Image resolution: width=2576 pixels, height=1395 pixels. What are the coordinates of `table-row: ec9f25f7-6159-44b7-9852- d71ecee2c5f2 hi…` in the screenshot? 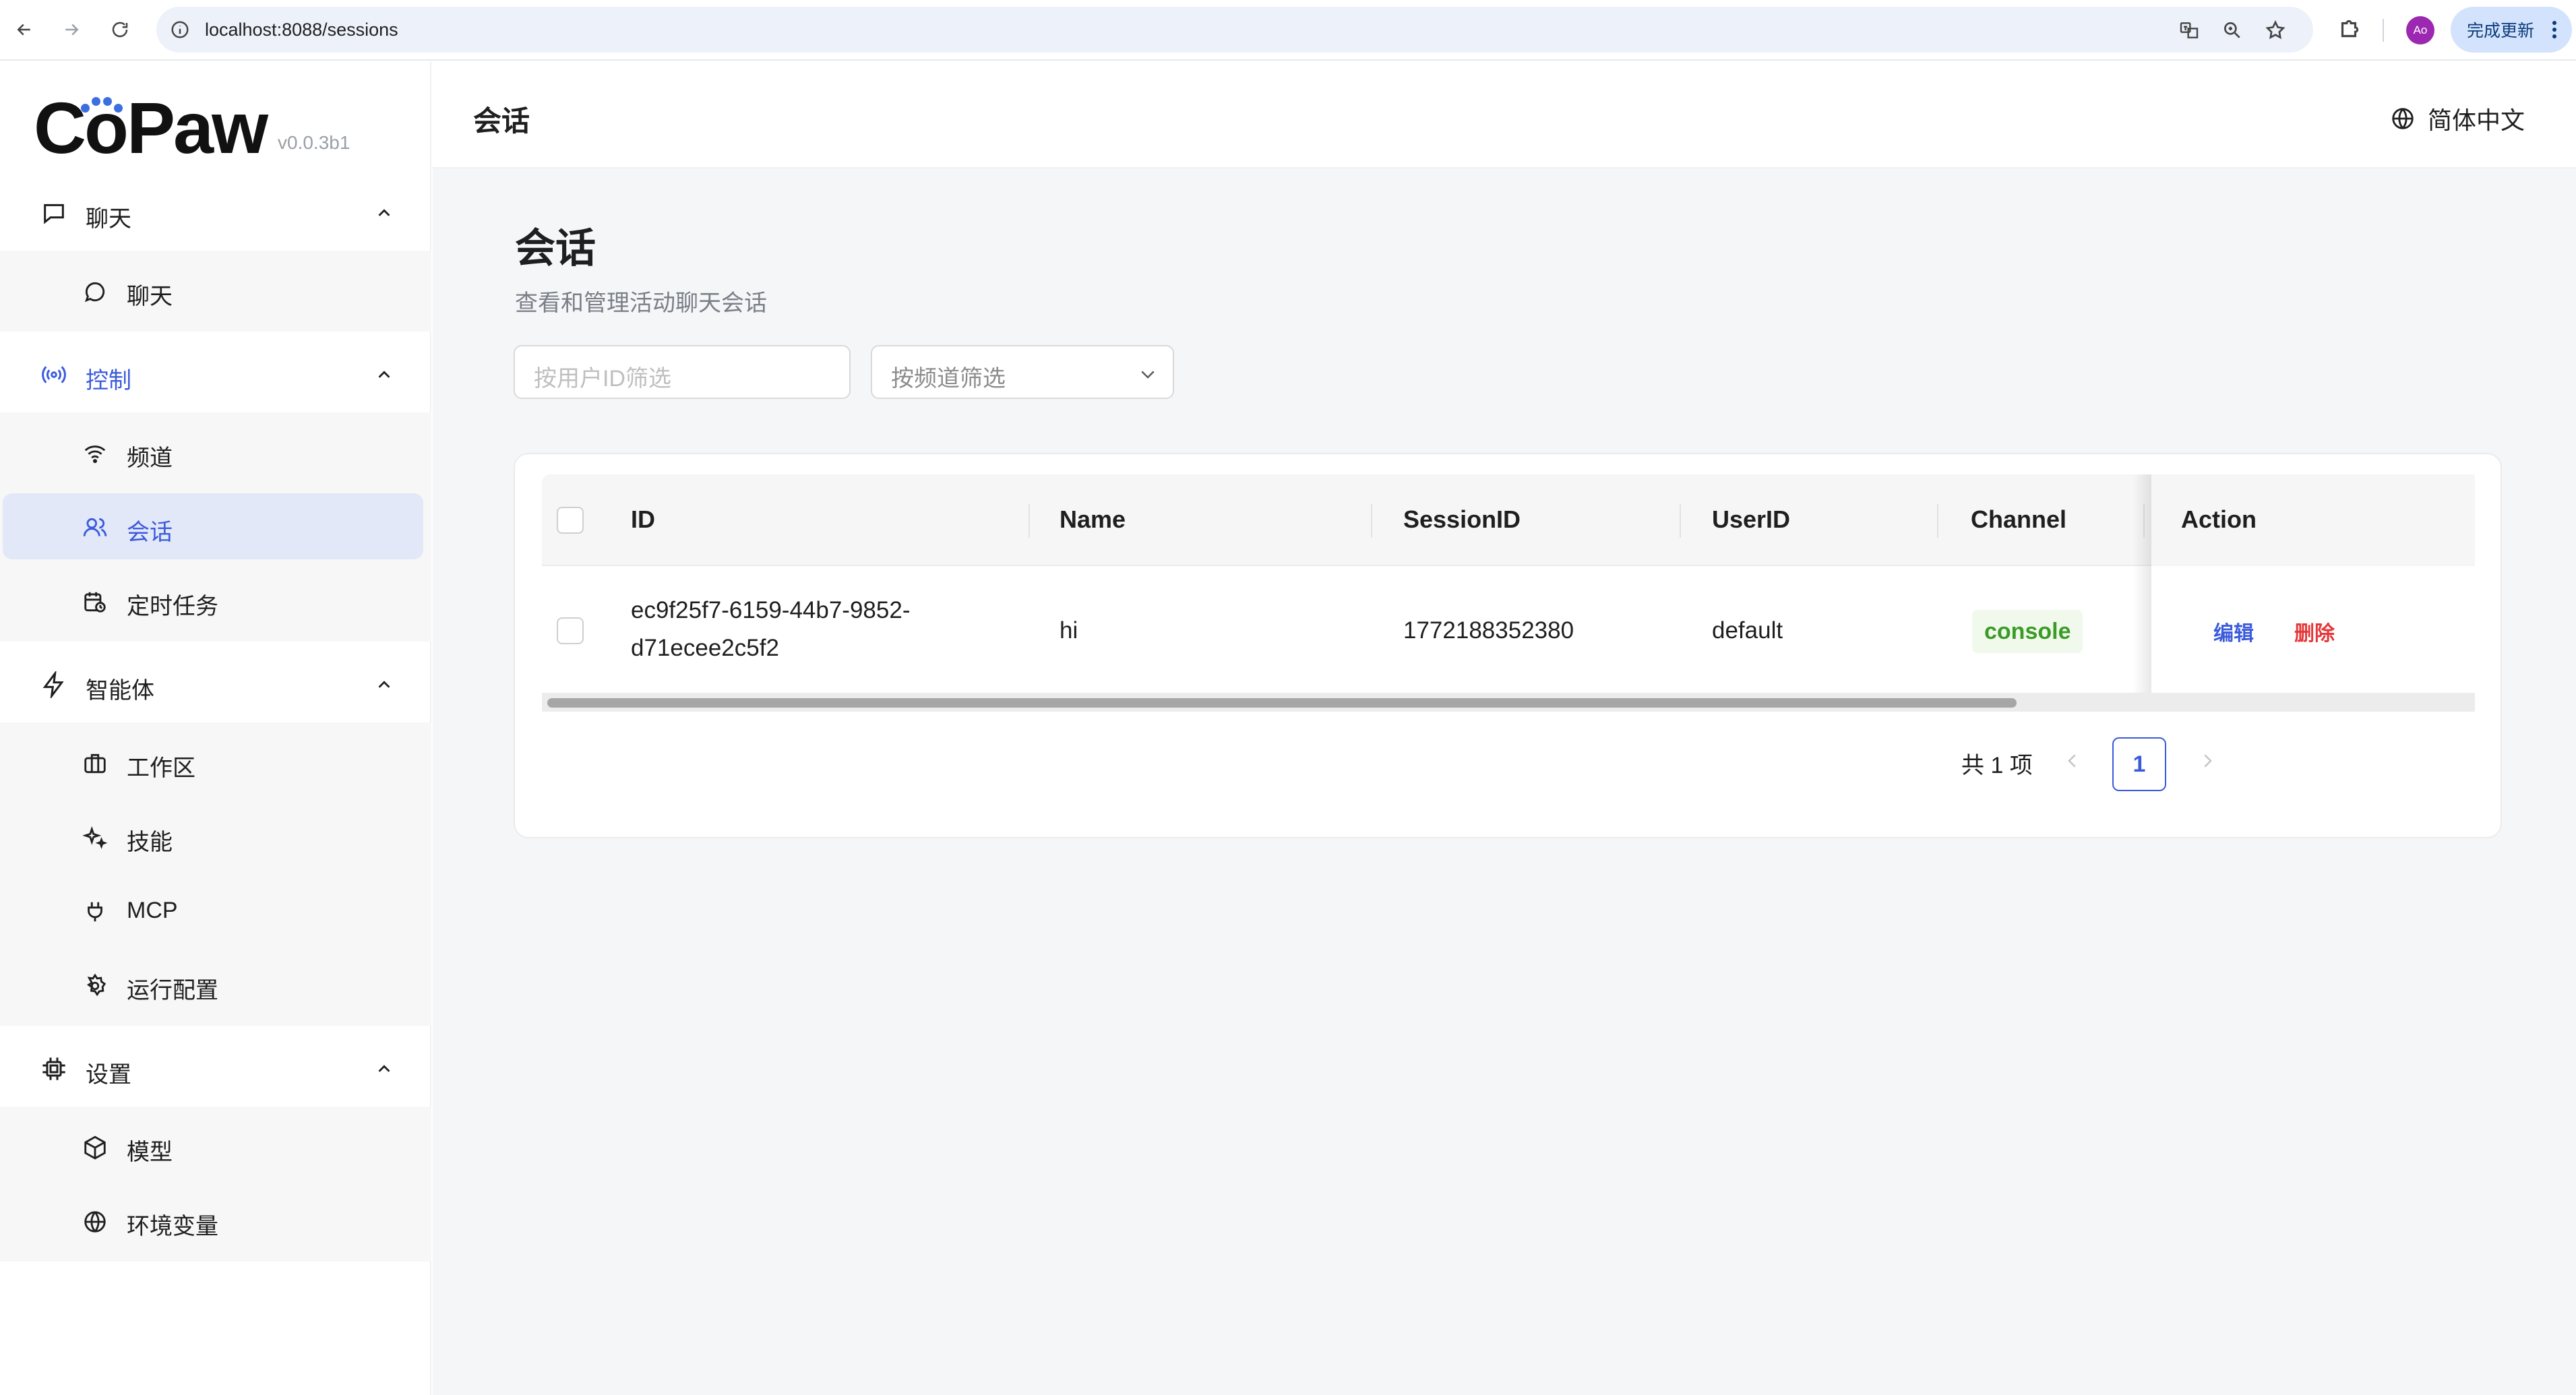 It's located at (1509, 630).